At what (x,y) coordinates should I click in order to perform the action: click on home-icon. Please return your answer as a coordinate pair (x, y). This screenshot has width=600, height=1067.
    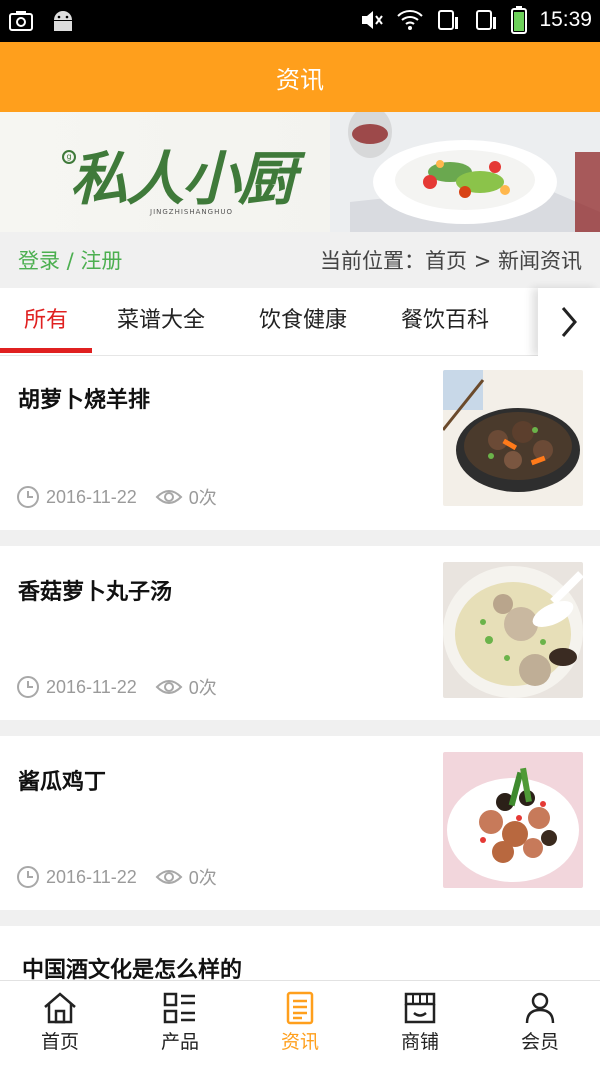
    Looking at the image, I should click on (60, 1008).